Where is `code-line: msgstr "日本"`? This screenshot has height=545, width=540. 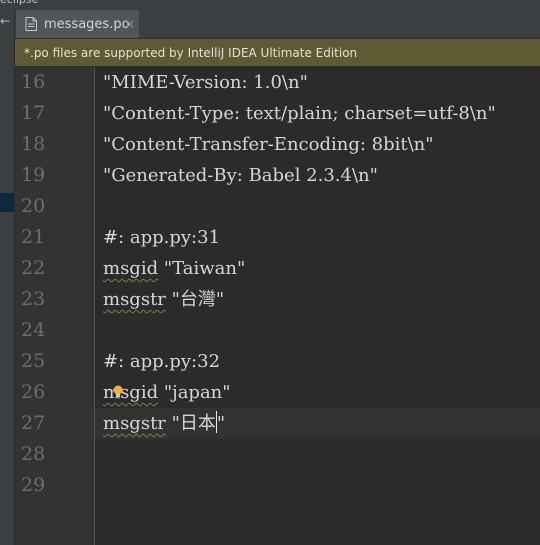 code-line: msgstr "日本" is located at coordinates (164, 423).